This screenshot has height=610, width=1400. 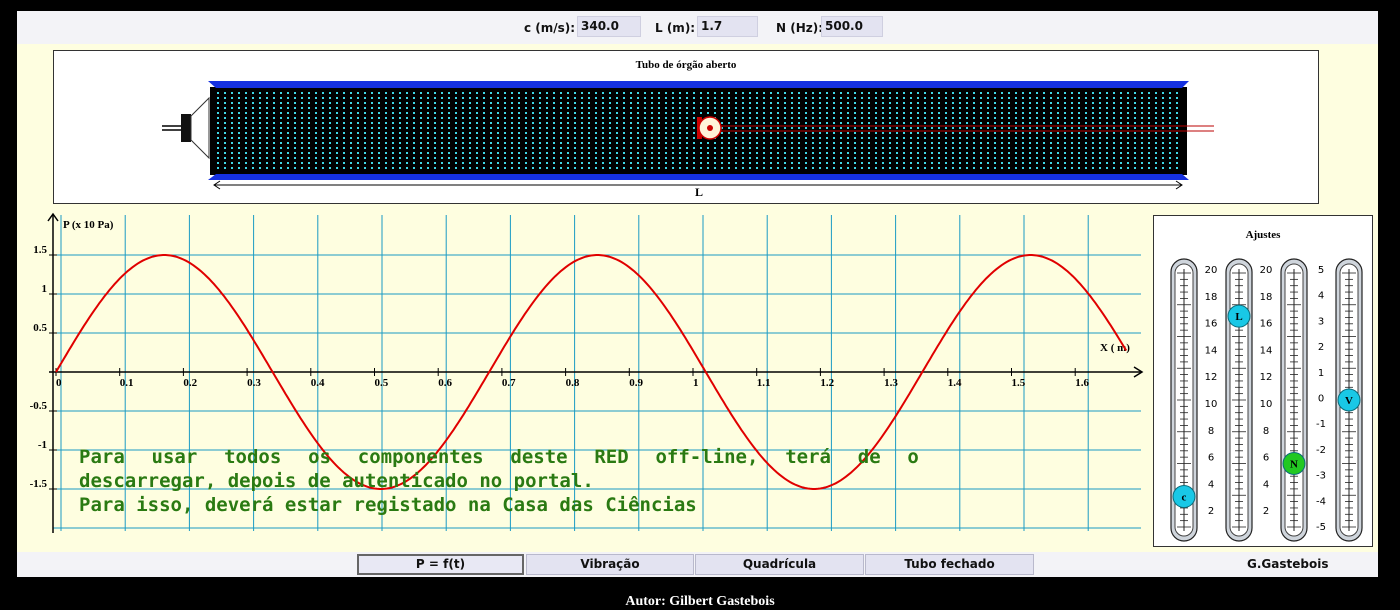 What do you see at coordinates (39, 484) in the screenshot?
I see `y-tick-label: -1.5` at bounding box center [39, 484].